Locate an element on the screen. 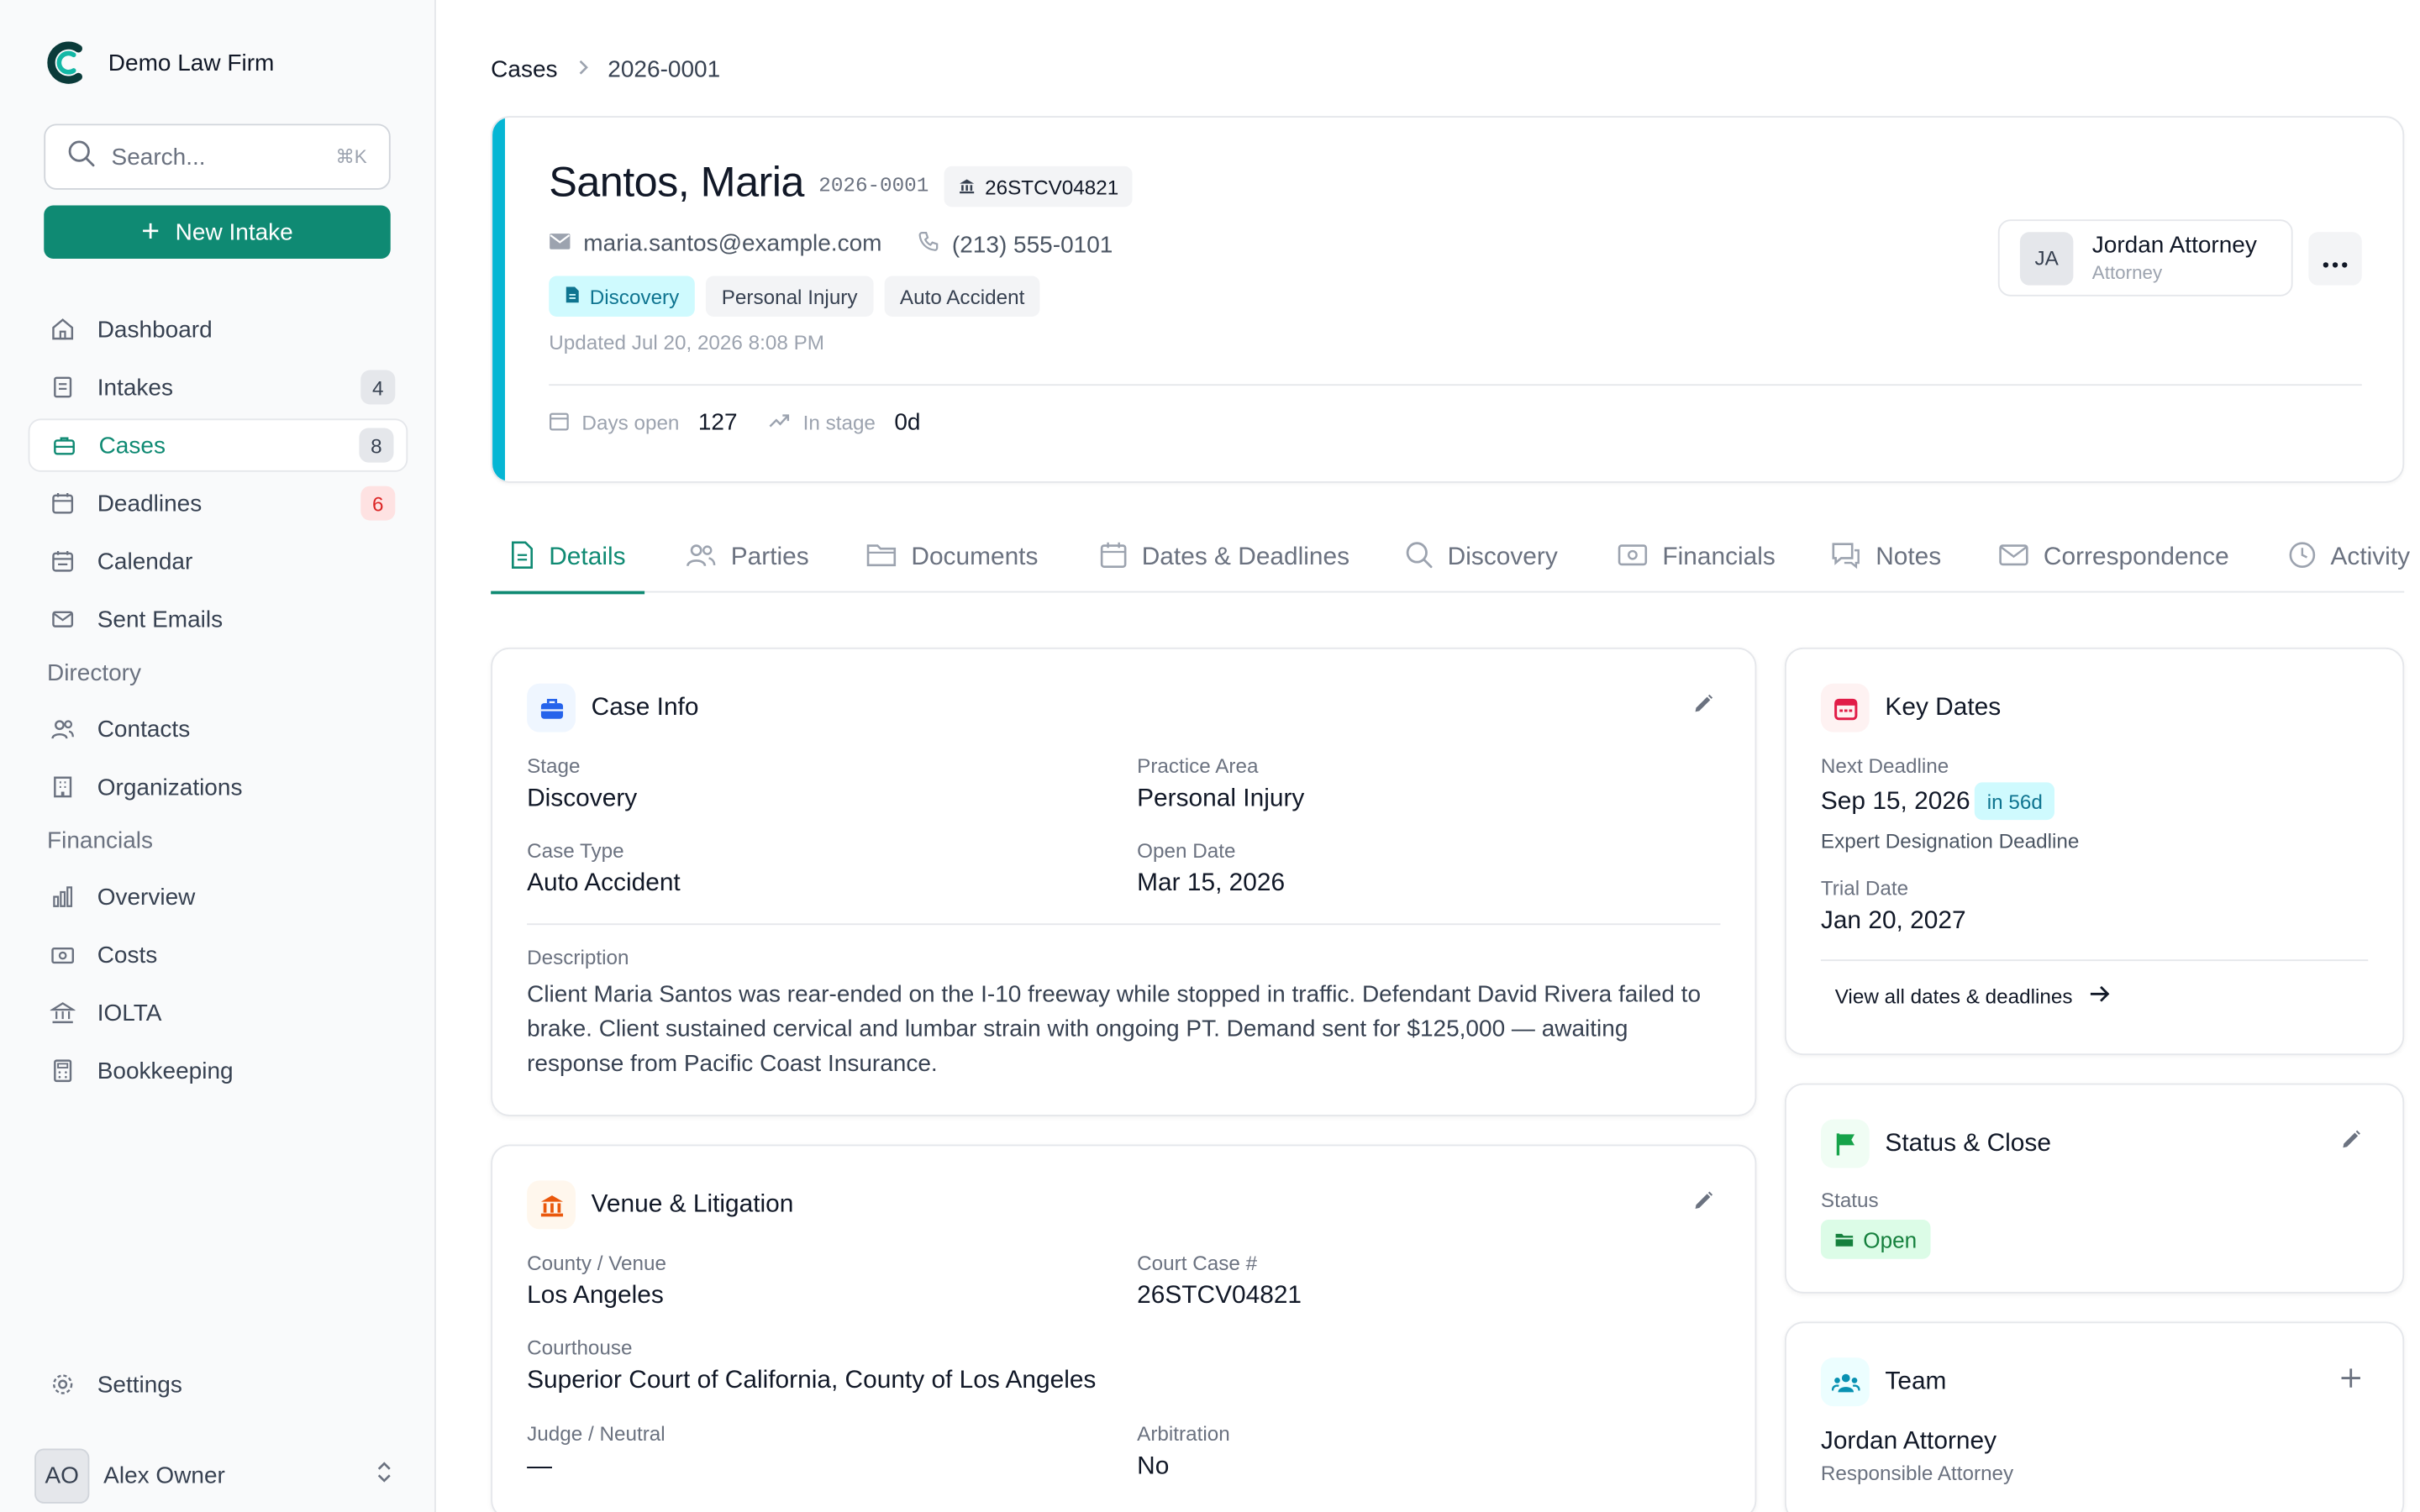  nav-dashboard: Dashboard is located at coordinates (218, 328).